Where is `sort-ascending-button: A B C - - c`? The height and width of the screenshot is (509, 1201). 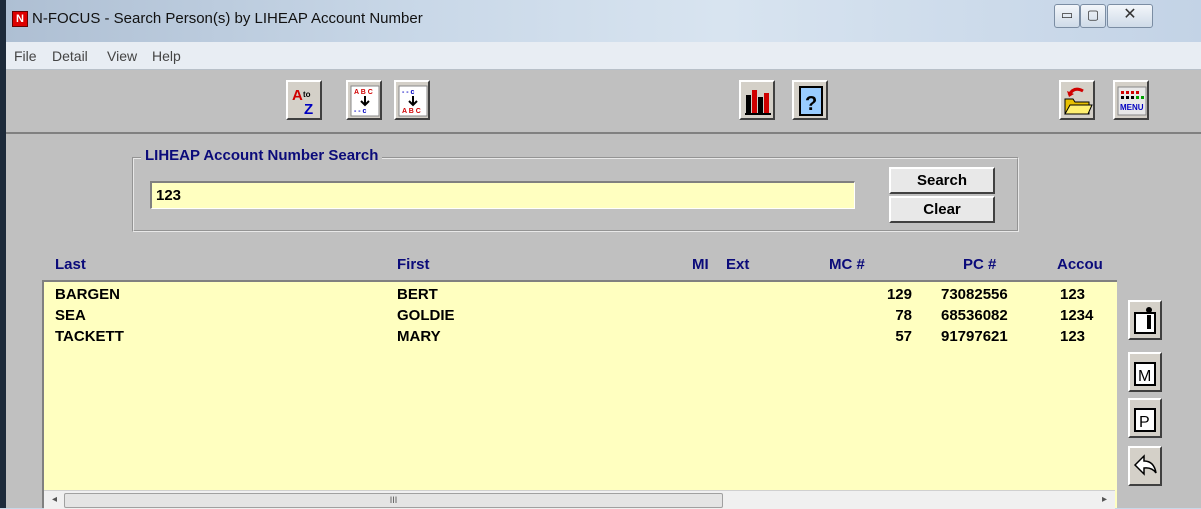 sort-ascending-button: A B C - - c is located at coordinates (364, 100).